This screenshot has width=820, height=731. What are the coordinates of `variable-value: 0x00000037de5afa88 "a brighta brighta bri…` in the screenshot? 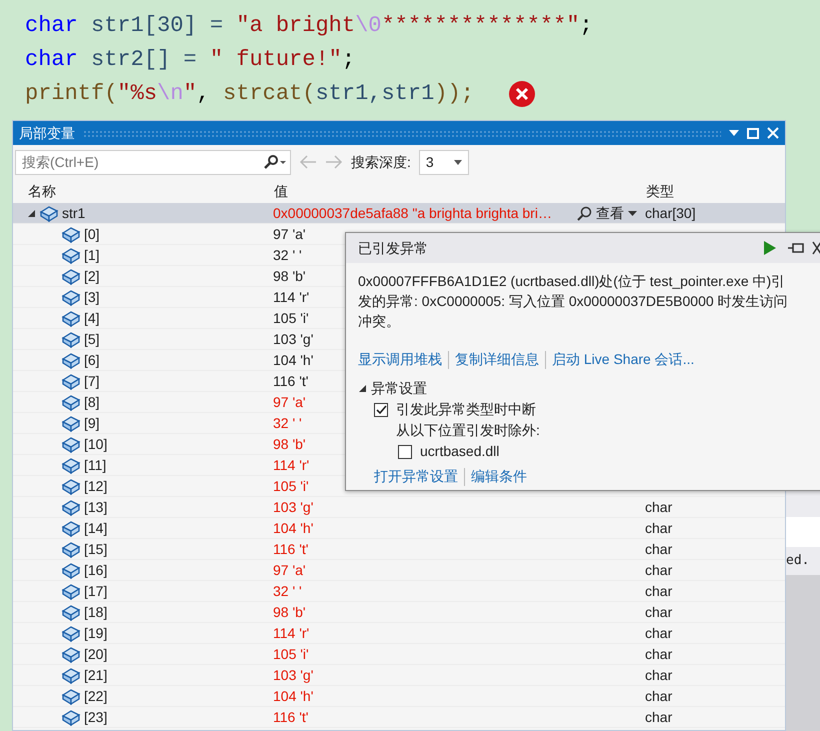 It's located at (412, 213).